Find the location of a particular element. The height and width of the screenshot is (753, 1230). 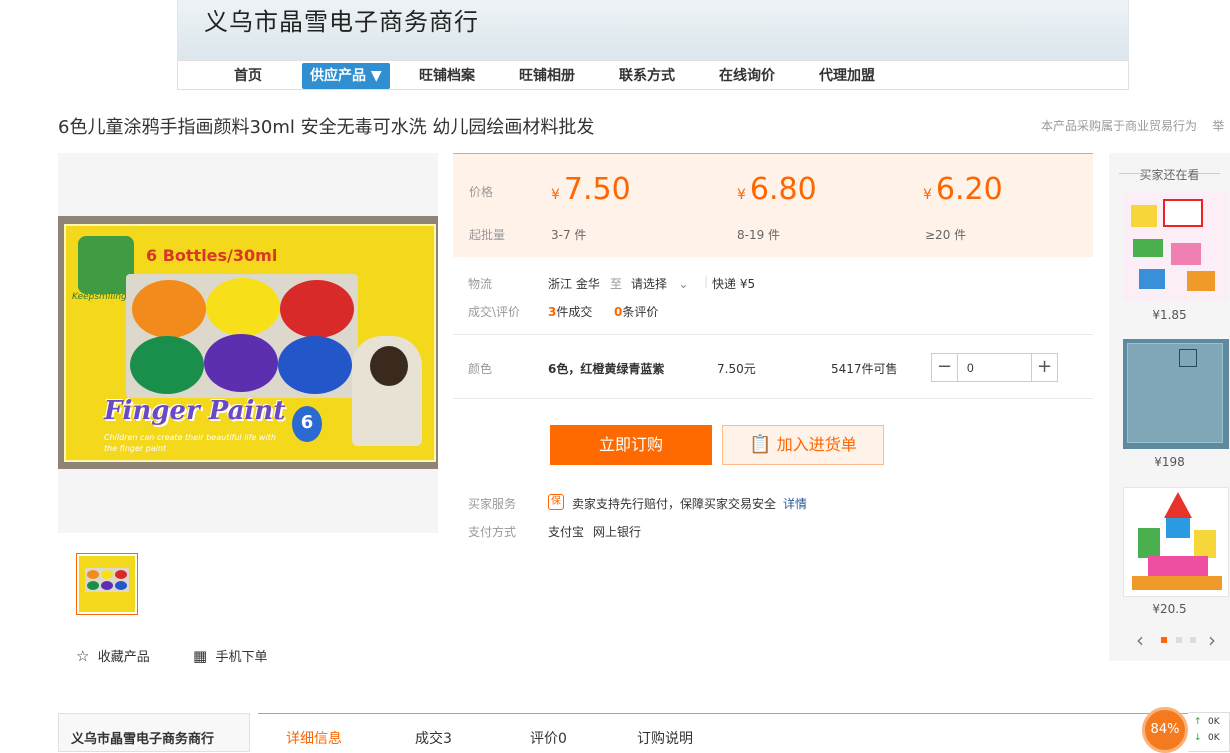

quantity-input is located at coordinates (995, 367).